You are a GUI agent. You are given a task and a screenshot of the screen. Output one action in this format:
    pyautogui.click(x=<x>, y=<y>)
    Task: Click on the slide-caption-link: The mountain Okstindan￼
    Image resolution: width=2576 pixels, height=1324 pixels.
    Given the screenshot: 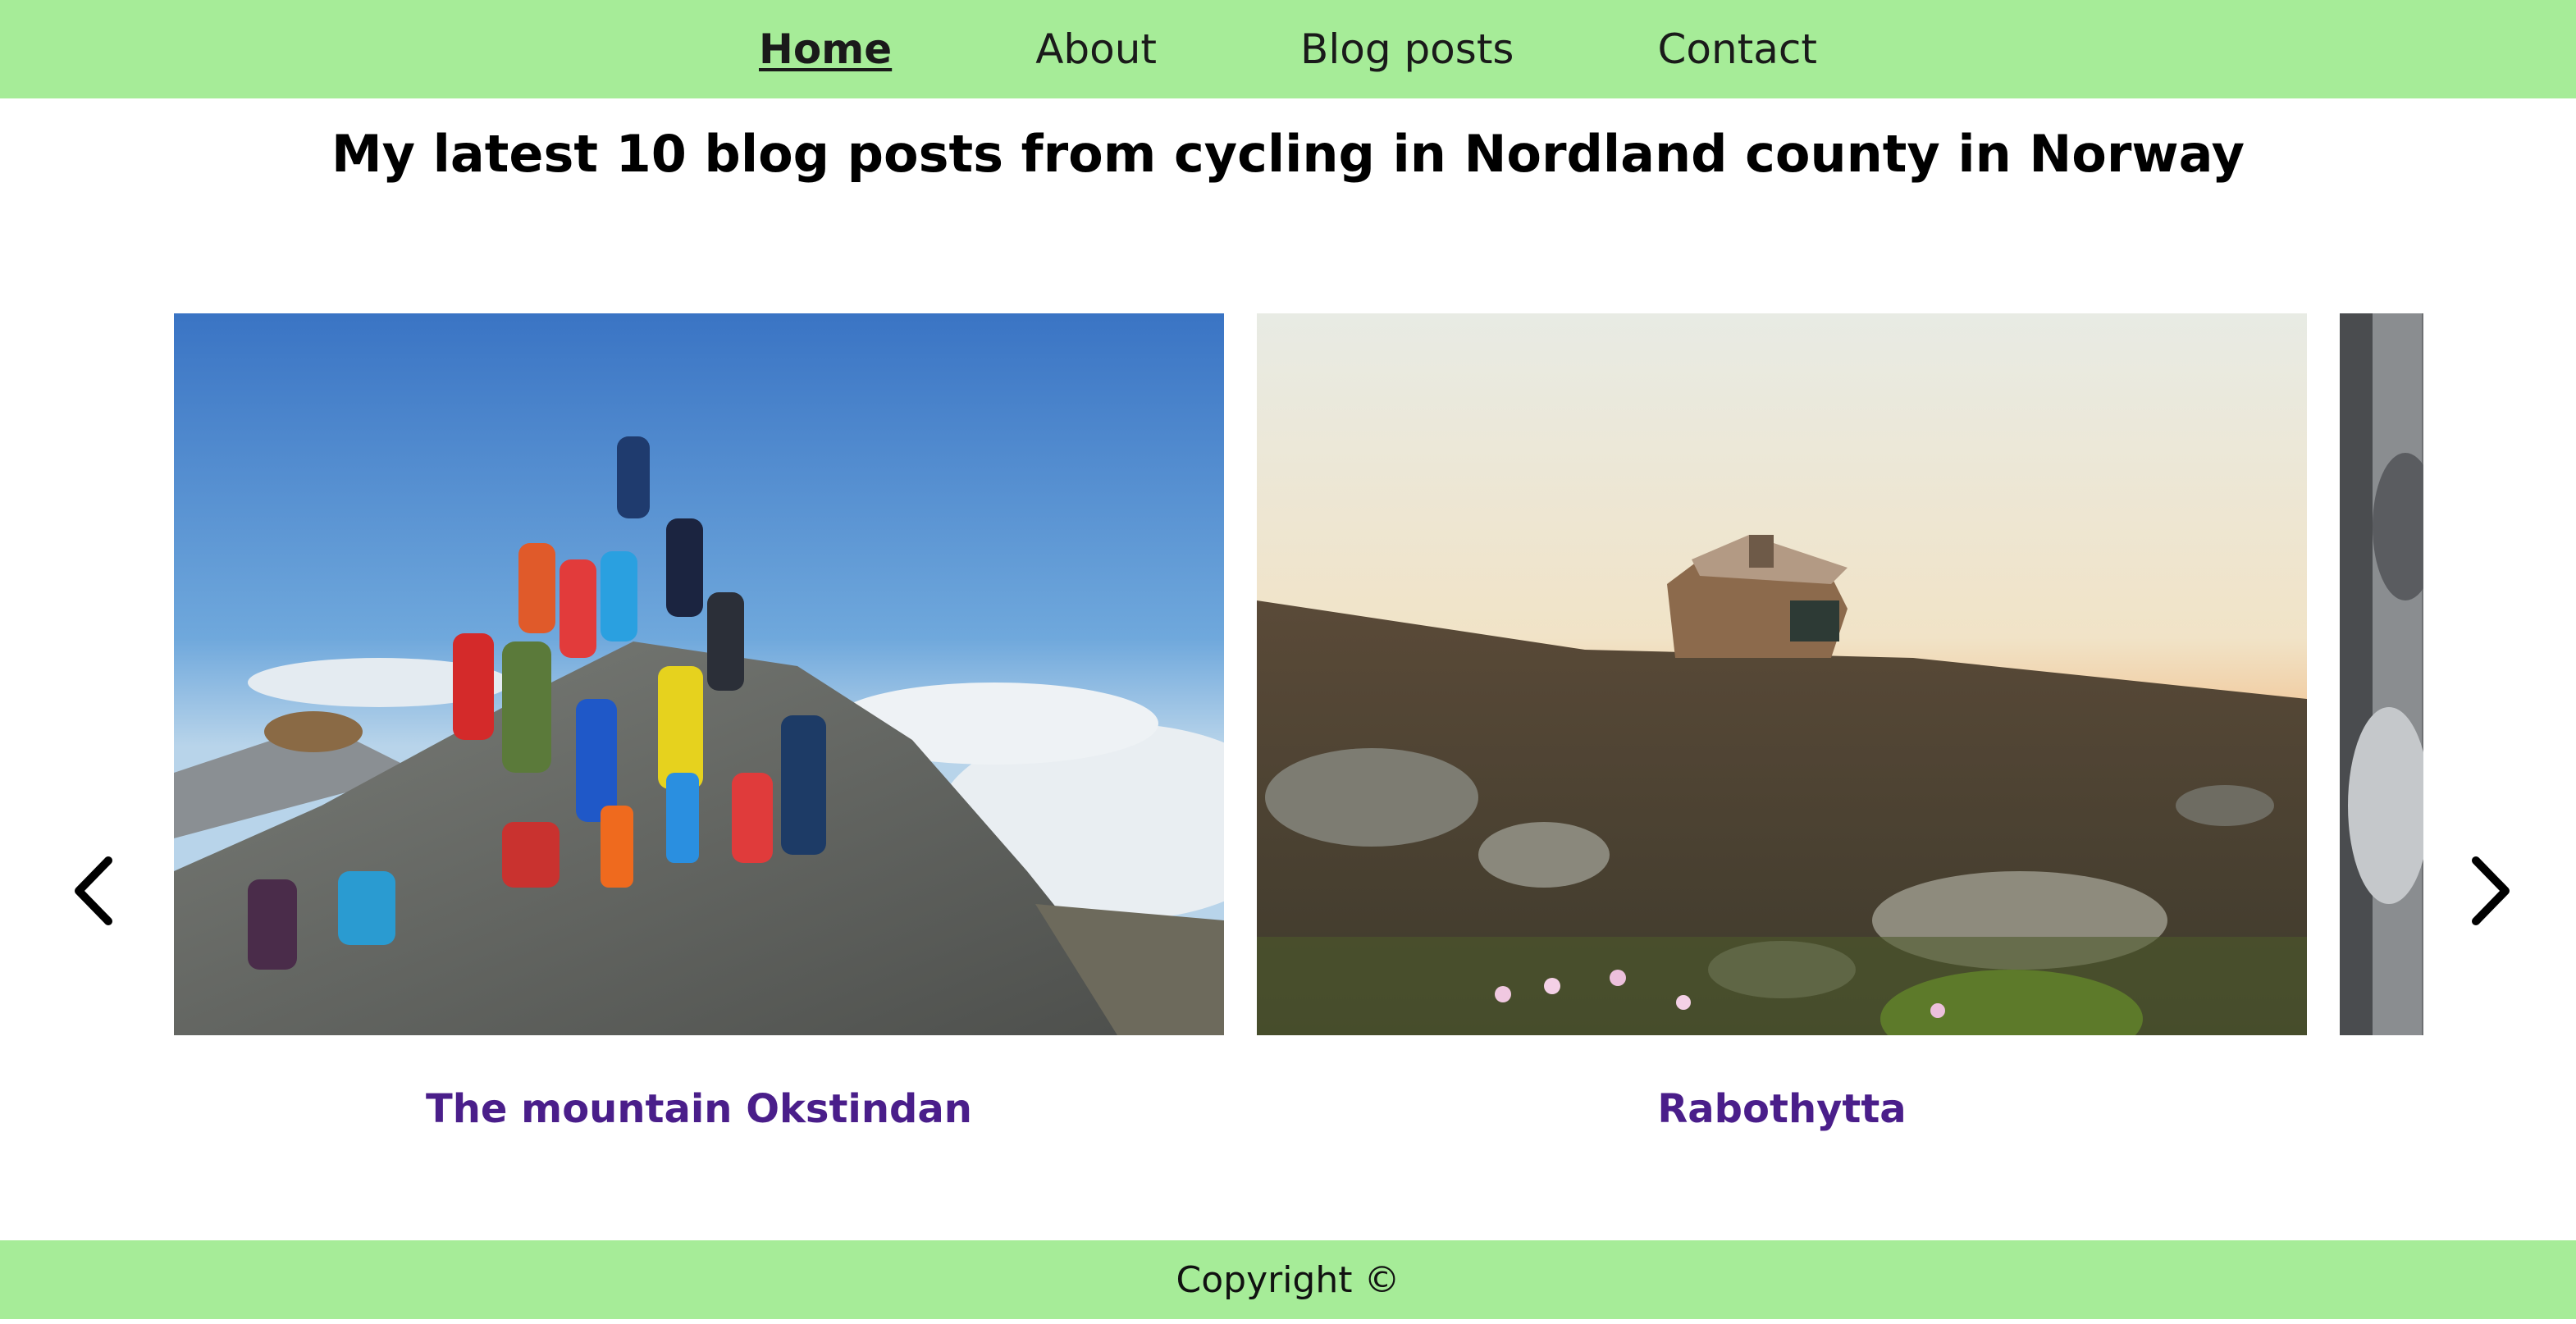 What is the action you would take?
    pyautogui.click(x=699, y=1110)
    